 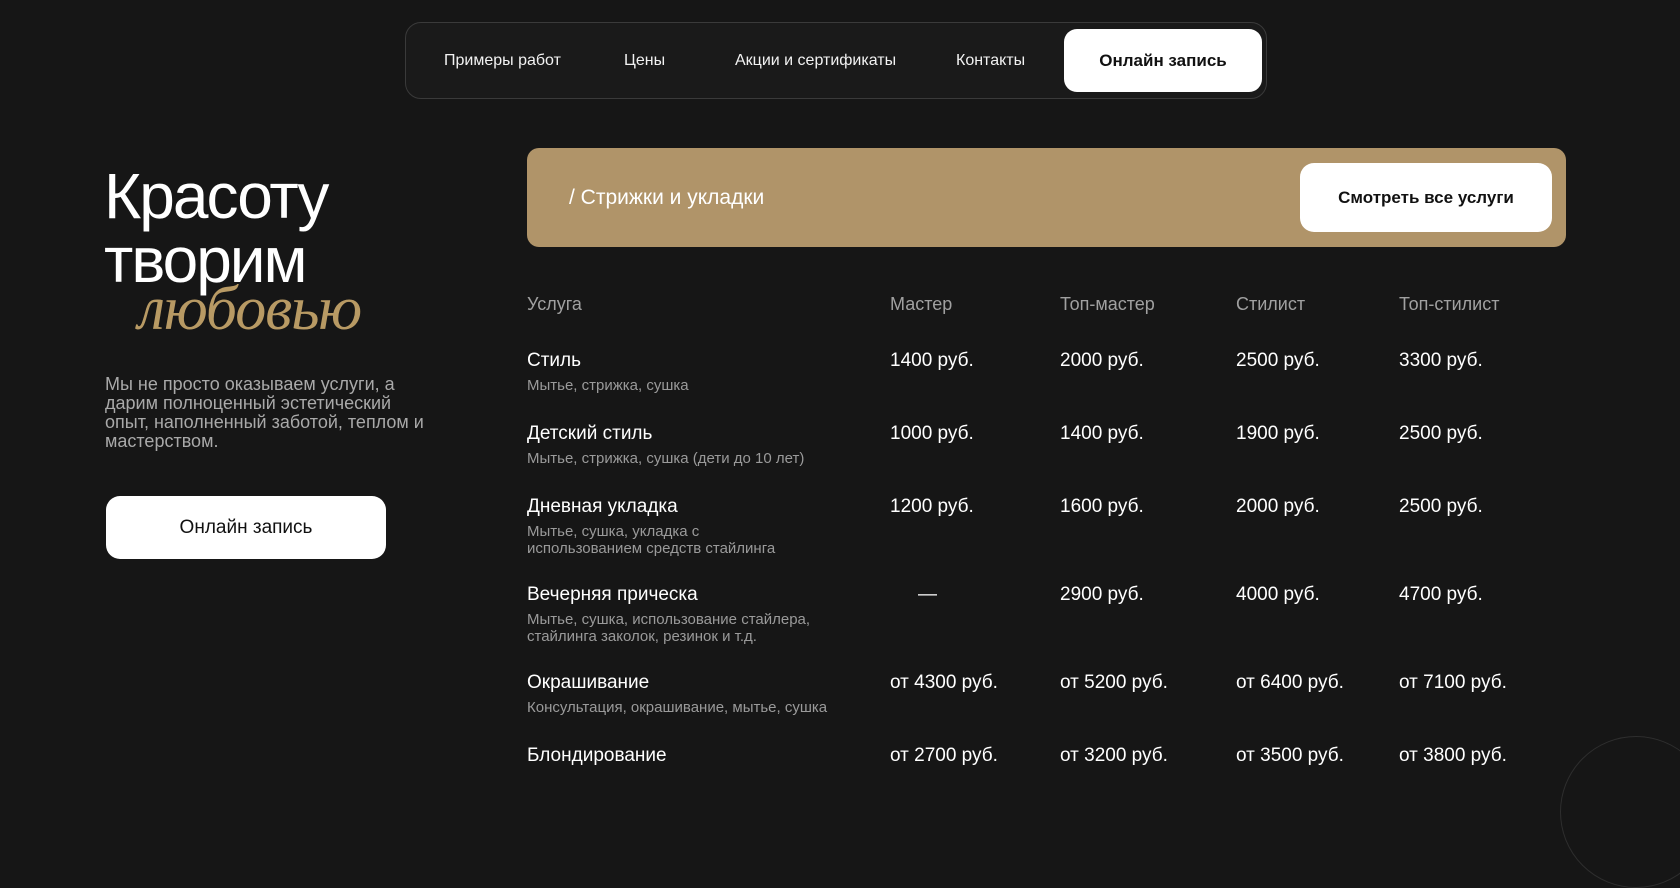 I want to click on price-top-stylist: от 7100 руб., so click(x=1453, y=682).